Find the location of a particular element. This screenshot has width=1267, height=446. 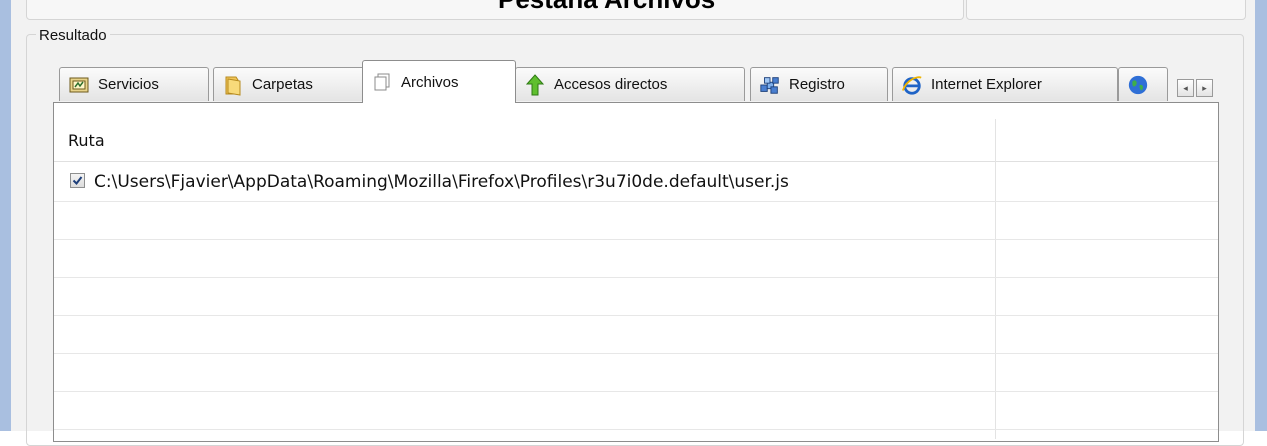

tab-carpetas: Carpetas is located at coordinates (289, 84).